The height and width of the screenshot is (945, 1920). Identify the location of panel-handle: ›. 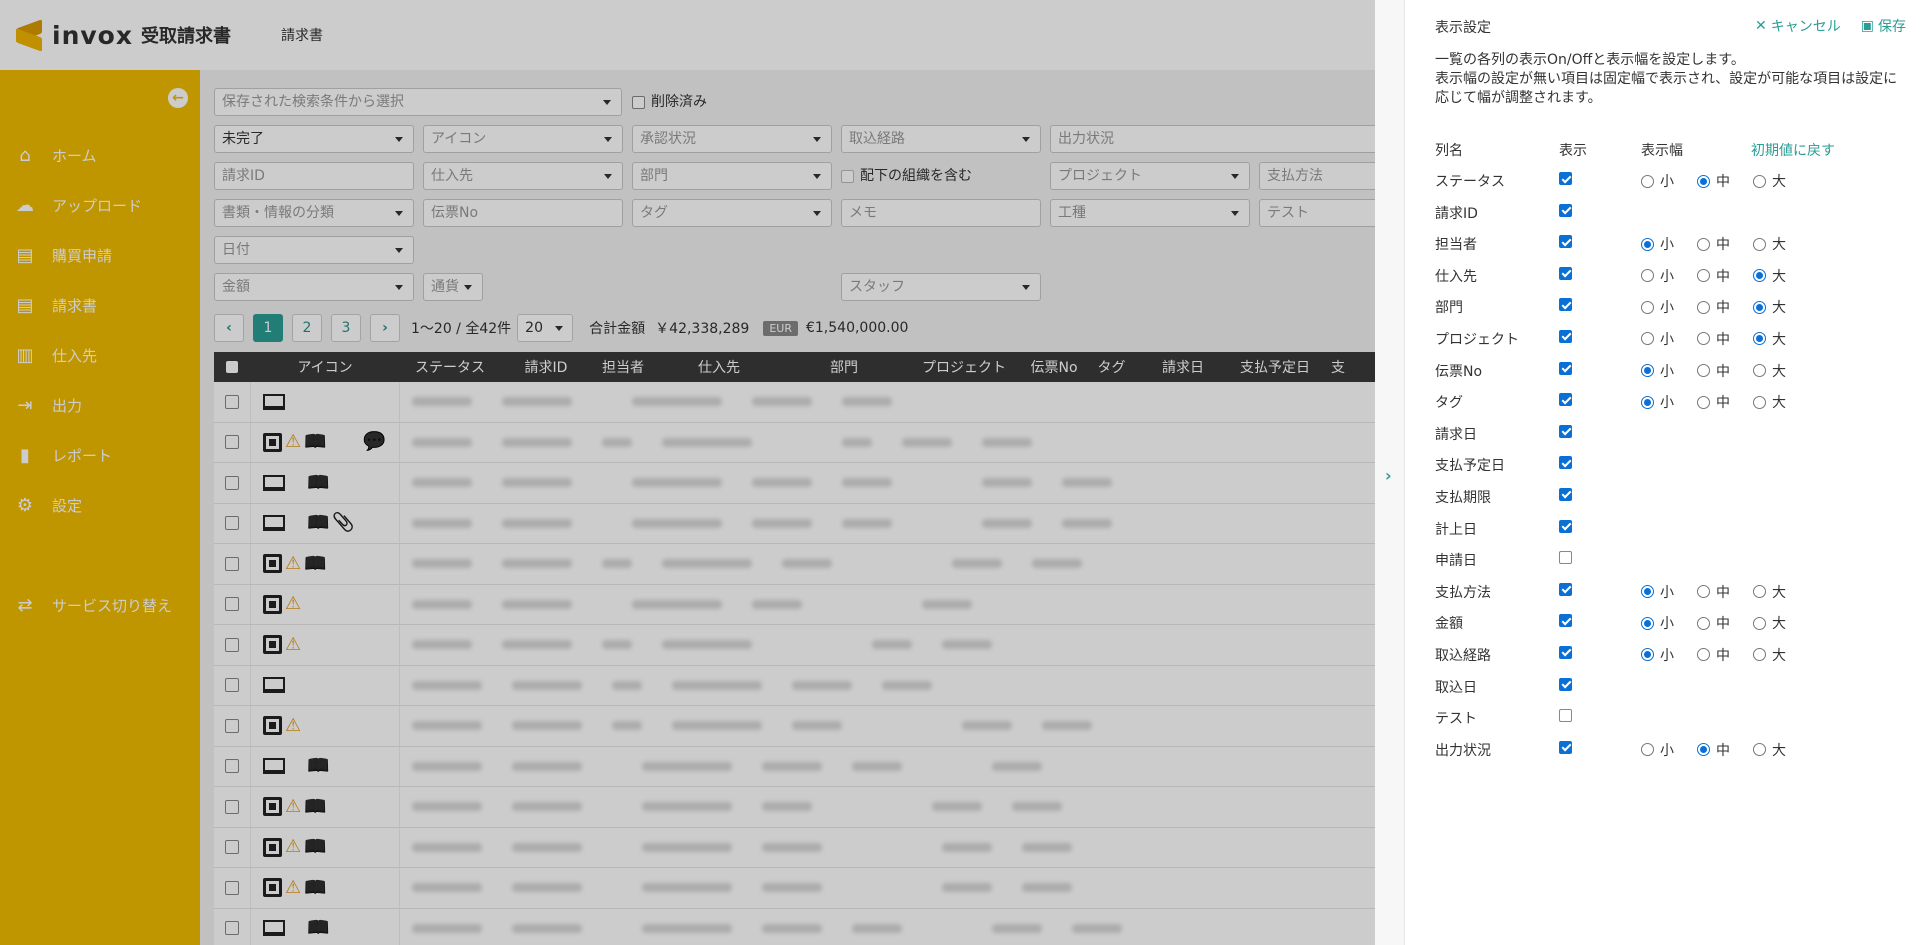
(1390, 472).